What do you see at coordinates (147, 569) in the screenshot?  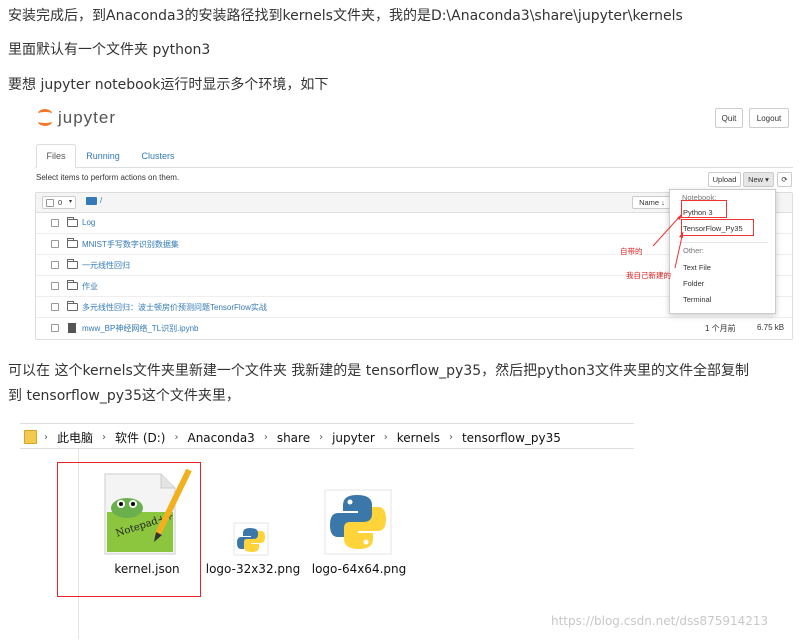 I see `file-label-kernel-json: kernel.json` at bounding box center [147, 569].